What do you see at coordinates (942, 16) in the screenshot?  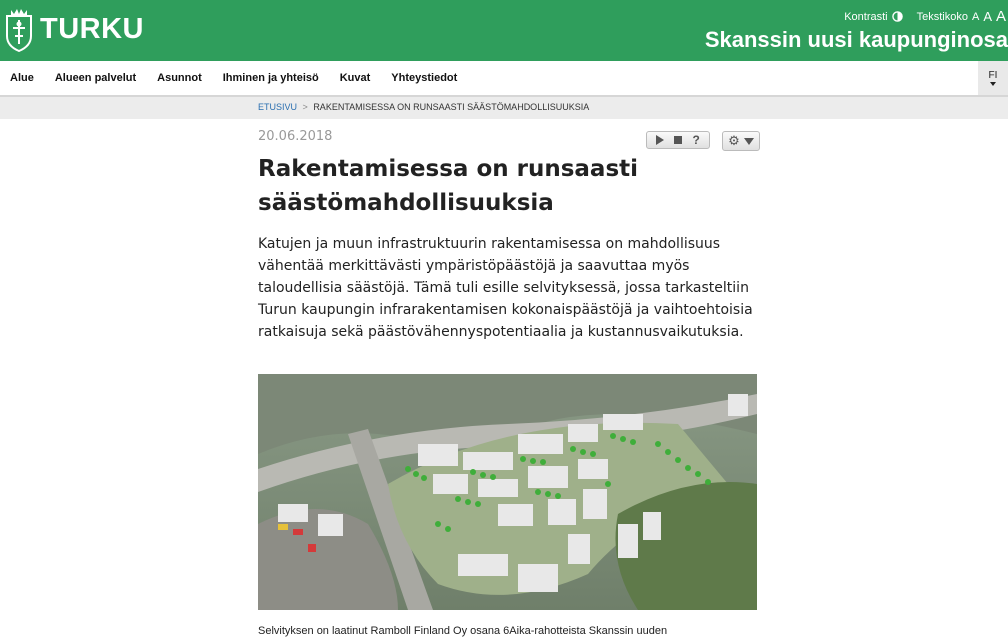 I see `textsize-label: Tekstikoko` at bounding box center [942, 16].